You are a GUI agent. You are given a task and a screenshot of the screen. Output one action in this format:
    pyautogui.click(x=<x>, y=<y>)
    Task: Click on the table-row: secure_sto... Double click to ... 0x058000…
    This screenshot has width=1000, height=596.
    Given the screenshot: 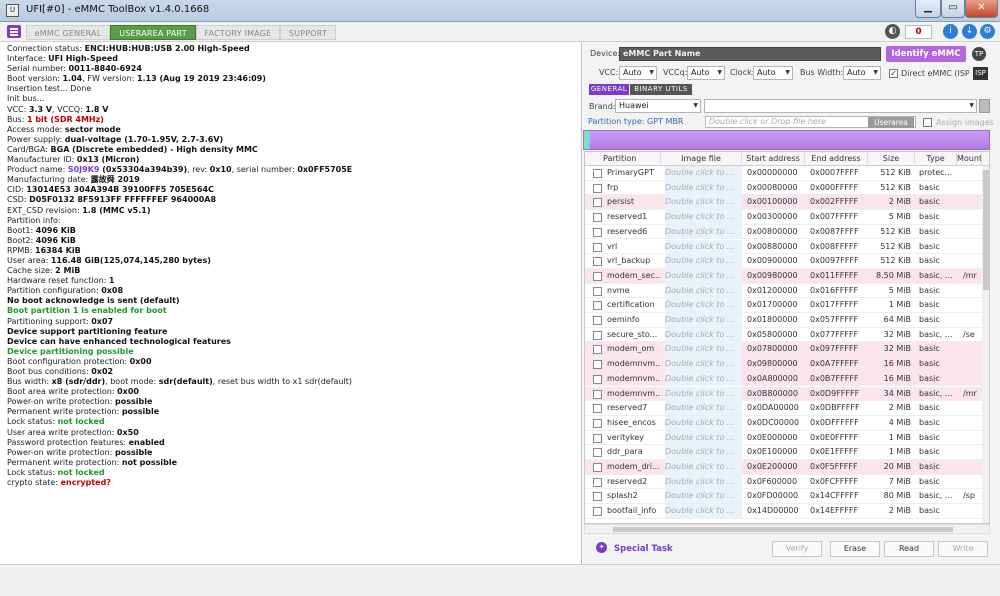 What is the action you would take?
    pyautogui.click(x=787, y=335)
    